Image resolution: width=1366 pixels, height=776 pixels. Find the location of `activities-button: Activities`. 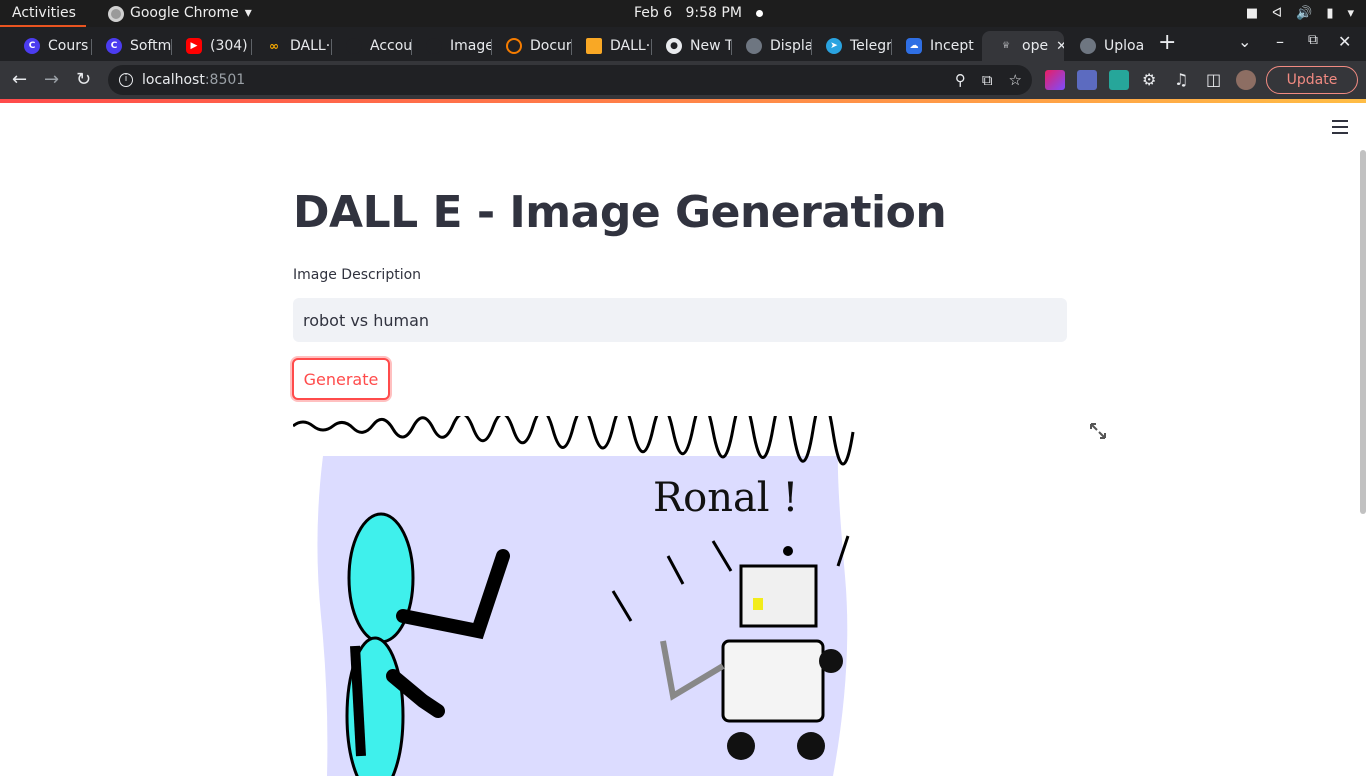

activities-button: Activities is located at coordinates (44, 13).